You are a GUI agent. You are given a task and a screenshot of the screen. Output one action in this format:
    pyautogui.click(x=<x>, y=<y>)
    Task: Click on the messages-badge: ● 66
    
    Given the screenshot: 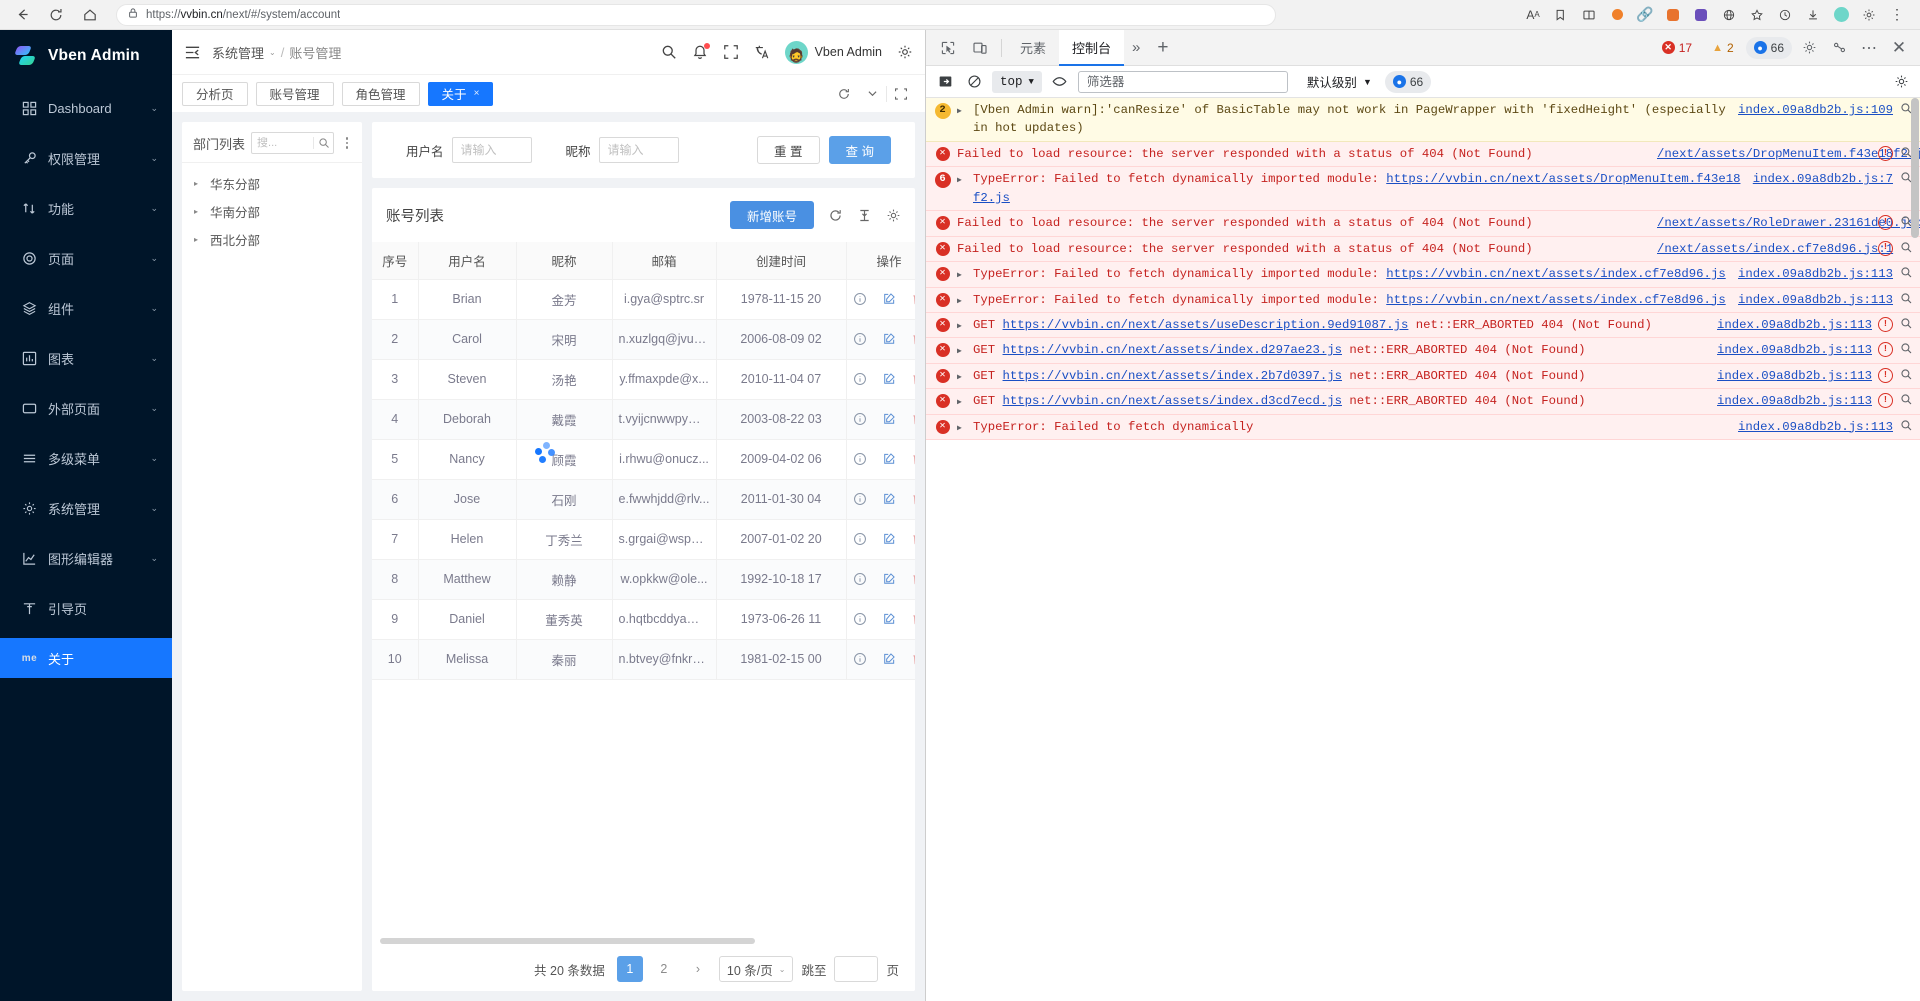 What is the action you would take?
    pyautogui.click(x=1408, y=81)
    